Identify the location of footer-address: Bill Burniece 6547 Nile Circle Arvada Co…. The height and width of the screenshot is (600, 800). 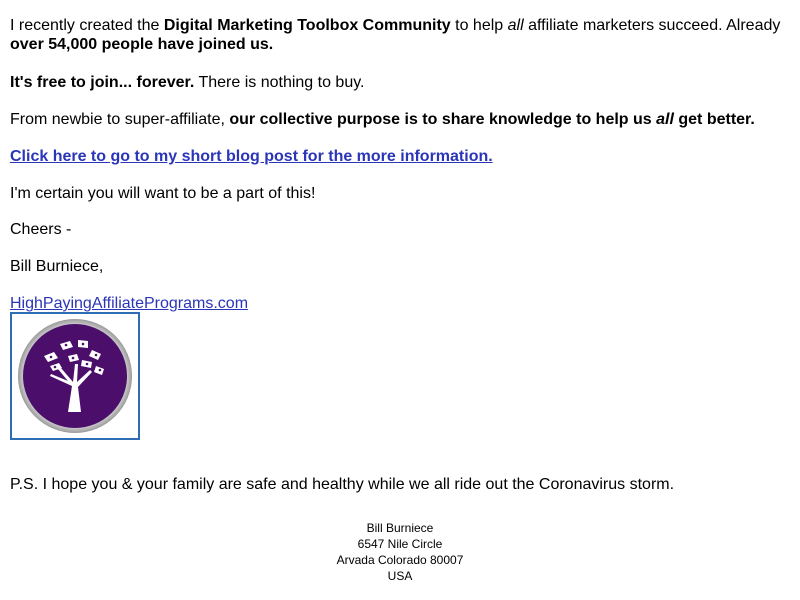
(400, 552).